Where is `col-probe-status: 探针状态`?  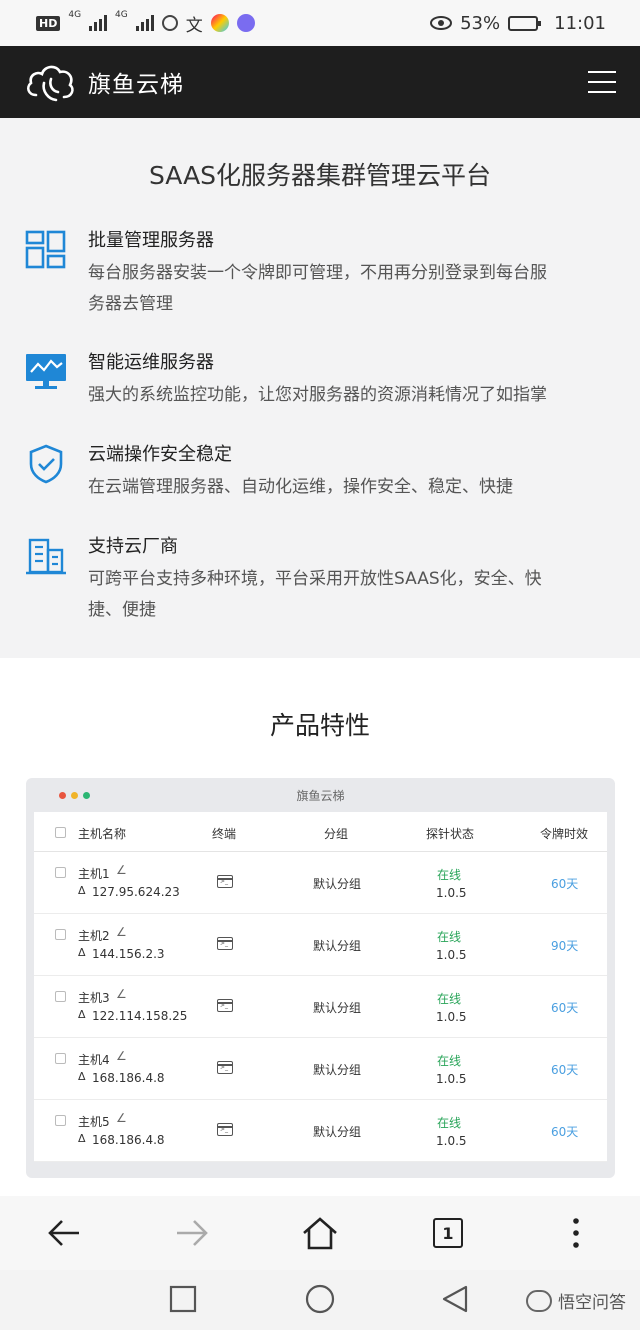
col-probe-status: 探针状态 is located at coordinates (450, 834).